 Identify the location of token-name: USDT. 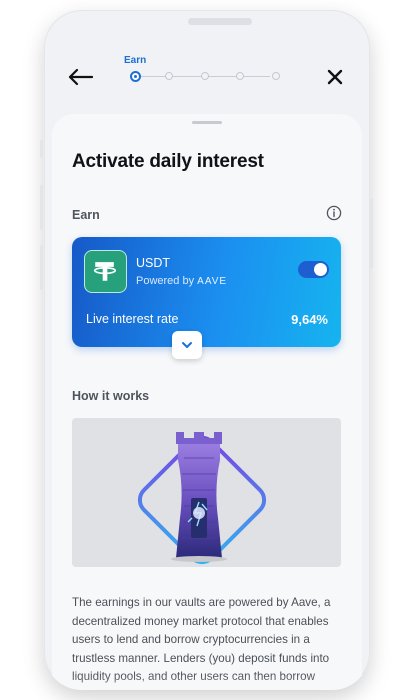
(153, 263).